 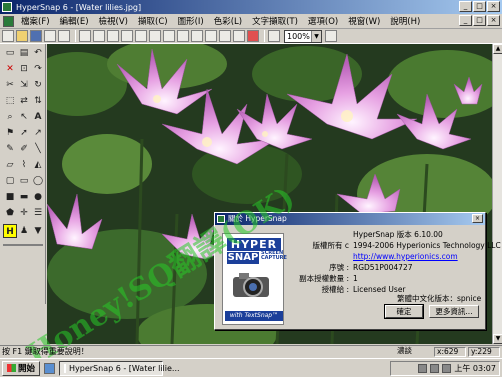 I want to click on menu-help: 說明(H), so click(x=405, y=21).